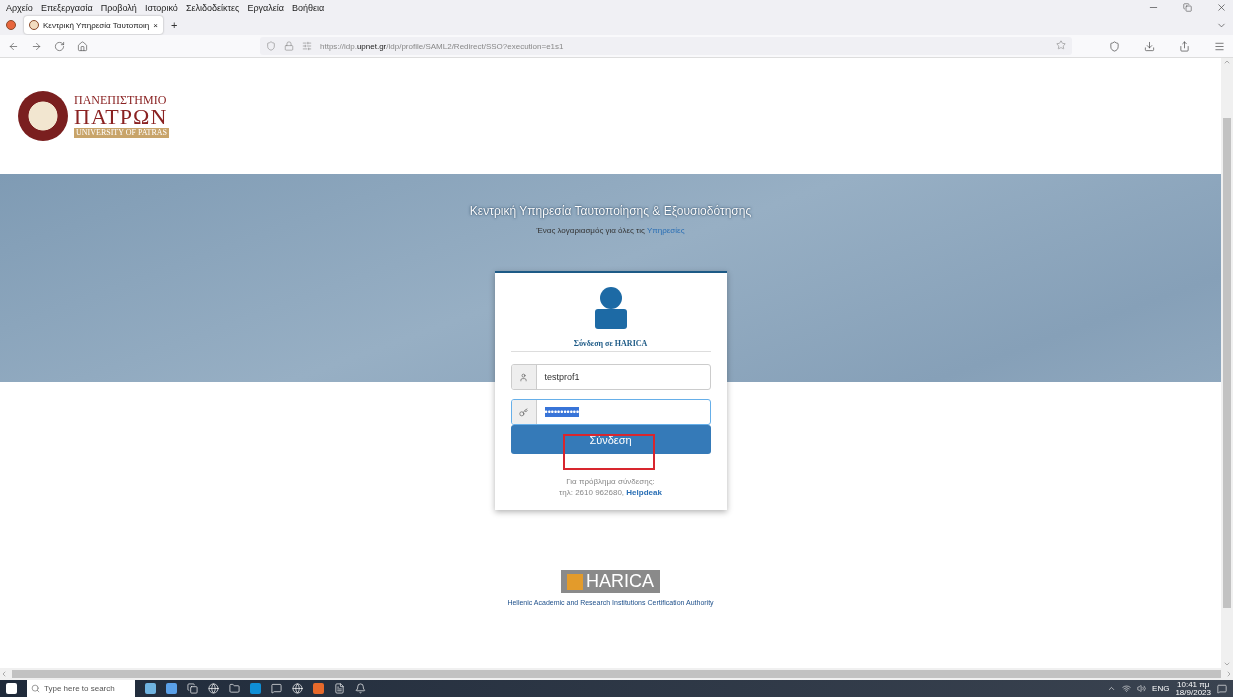  What do you see at coordinates (174, 25) in the screenshot?
I see `new-tab-button: +` at bounding box center [174, 25].